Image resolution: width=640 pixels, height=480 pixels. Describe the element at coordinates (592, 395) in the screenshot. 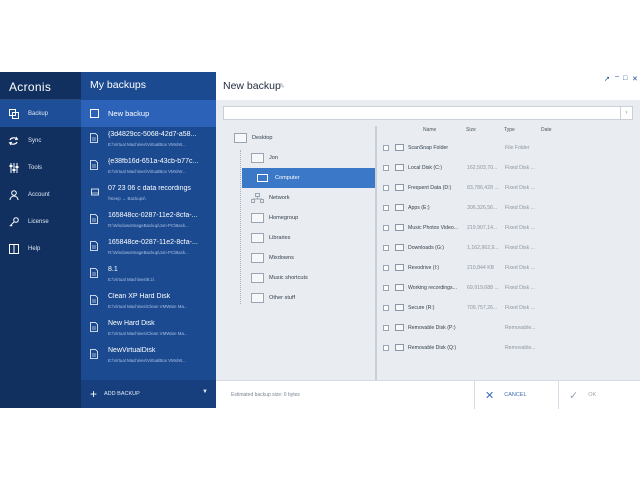

I see `ok-label: OK` at that location.